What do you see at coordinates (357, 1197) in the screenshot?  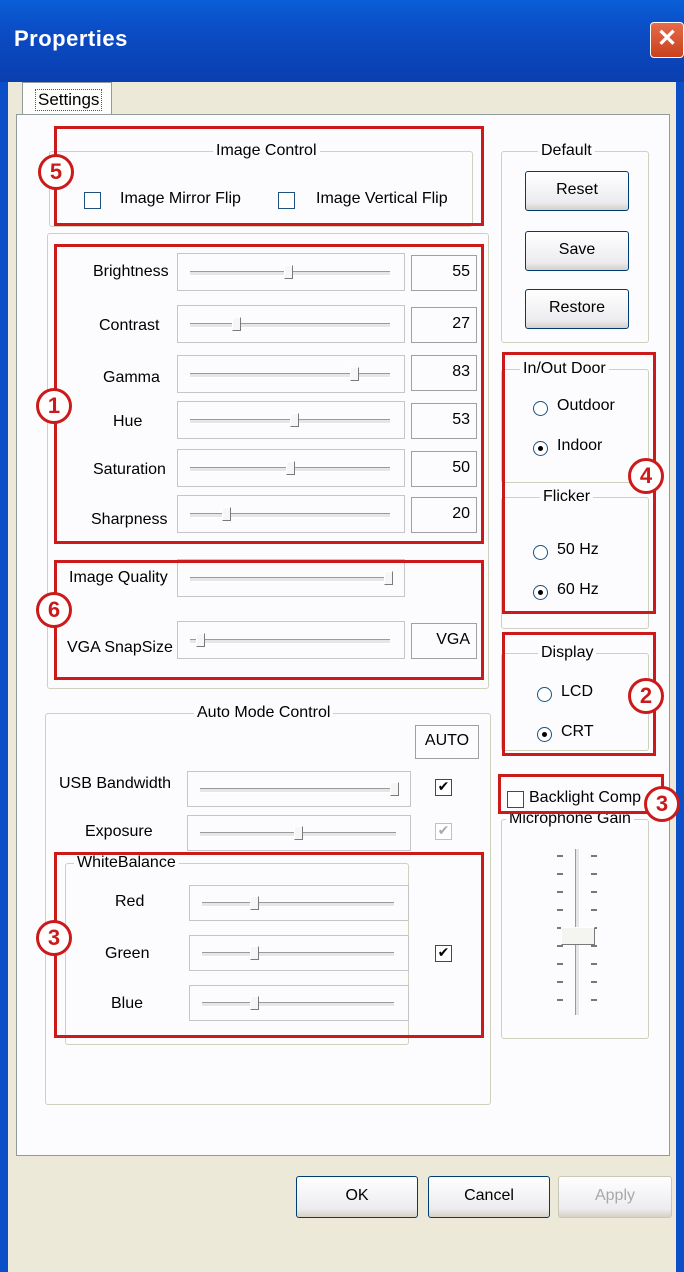 I see `ok-button: OK` at bounding box center [357, 1197].